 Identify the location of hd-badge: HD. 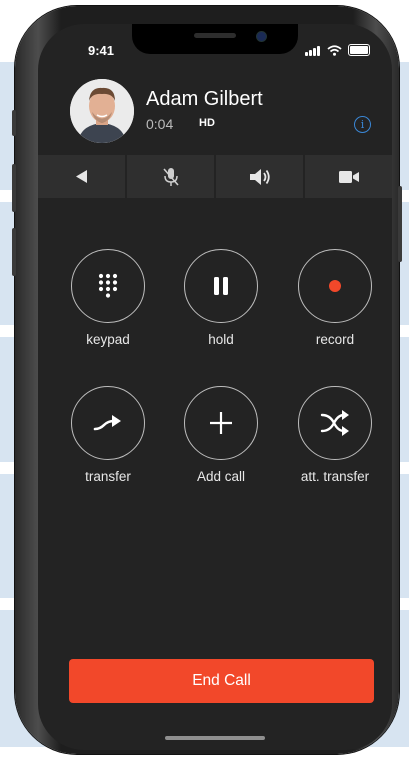
(207, 123).